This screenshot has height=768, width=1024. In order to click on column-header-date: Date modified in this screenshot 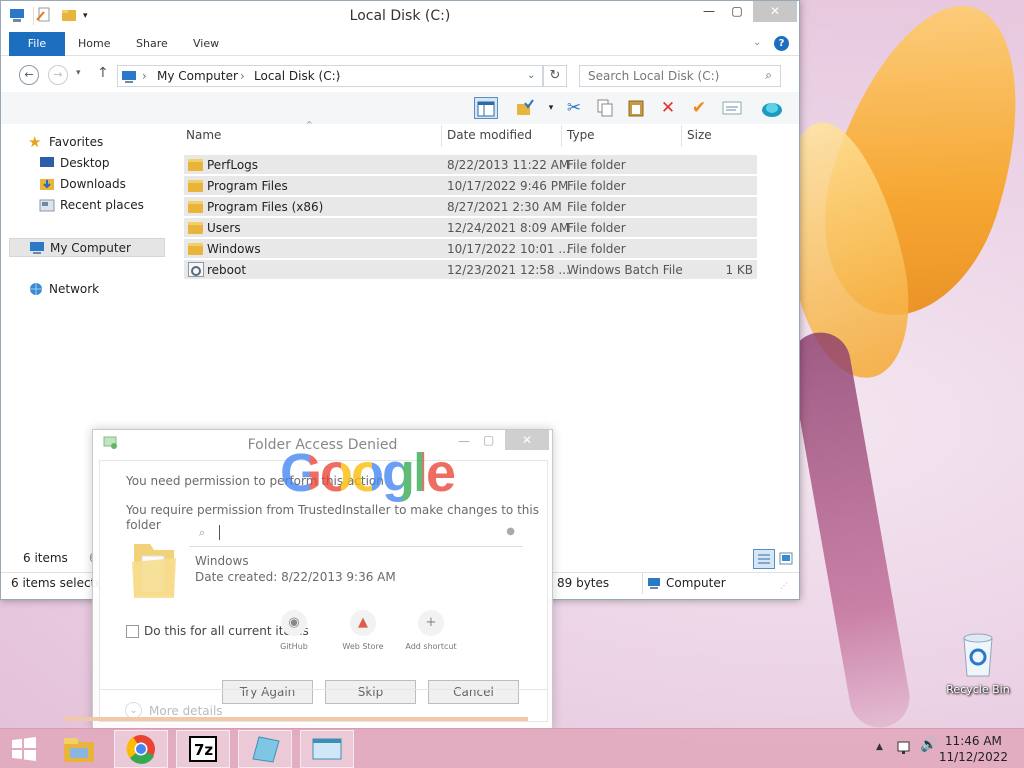, I will do `click(489, 135)`.